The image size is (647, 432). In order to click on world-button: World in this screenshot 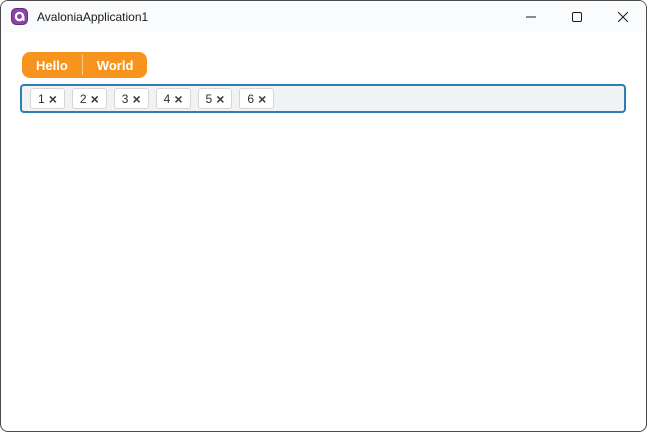, I will do `click(115, 65)`.